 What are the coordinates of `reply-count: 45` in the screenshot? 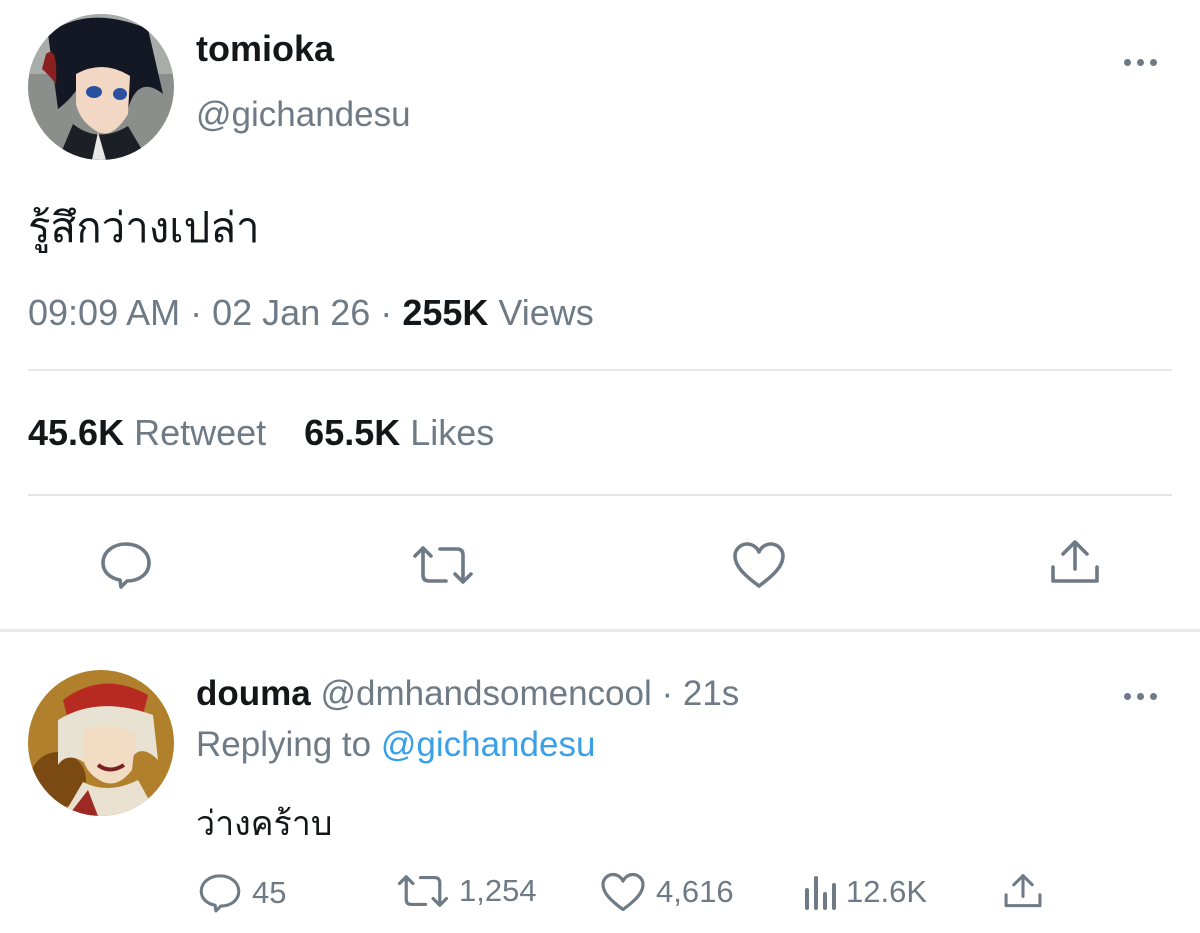 It's located at (269, 892).